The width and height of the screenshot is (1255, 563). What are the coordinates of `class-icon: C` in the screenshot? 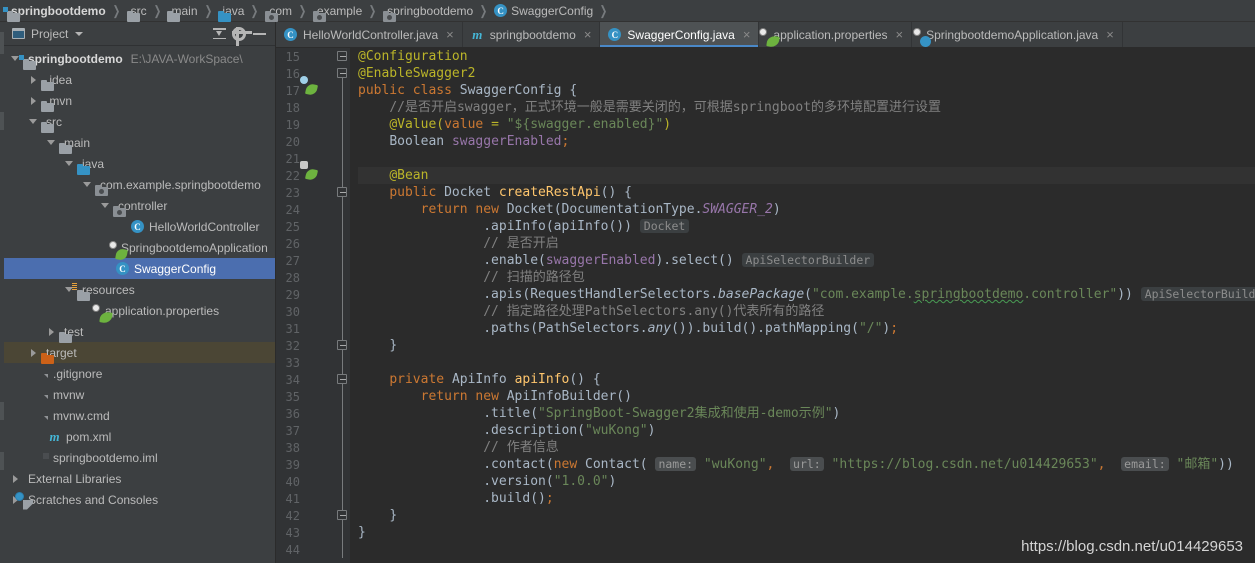 It's located at (137, 226).